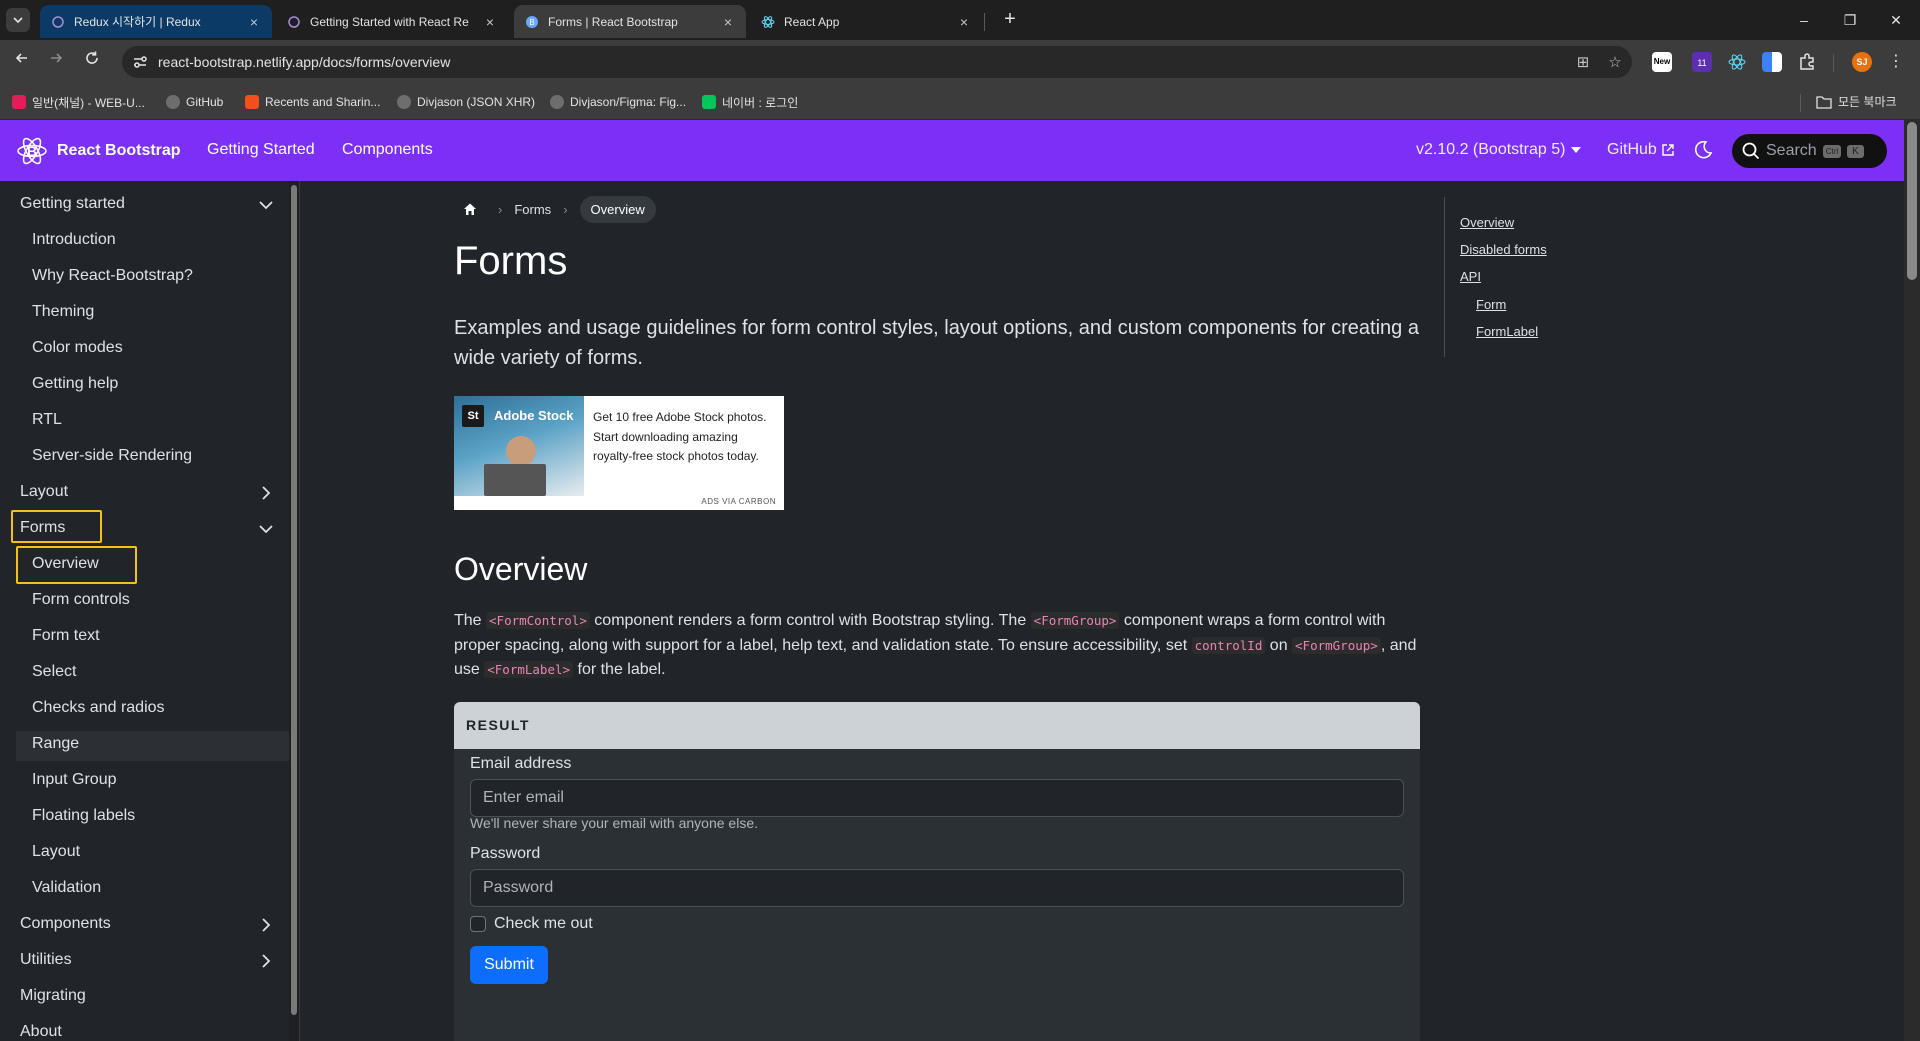 This screenshot has width=1920, height=1041. What do you see at coordinates (261, 150) in the screenshot?
I see `nav-getting-started: Getting Started` at bounding box center [261, 150].